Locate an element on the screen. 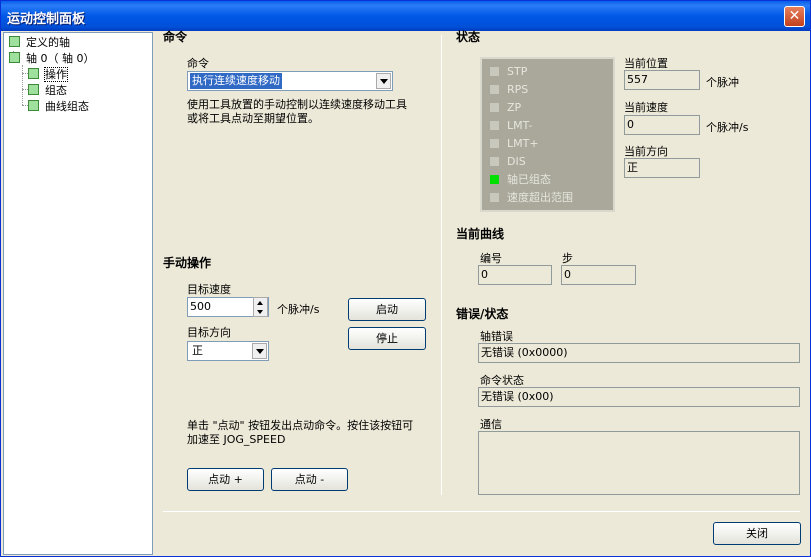 The width and height of the screenshot is (811, 557). status-led-axis-configured: 轴已组态 is located at coordinates (520, 180).